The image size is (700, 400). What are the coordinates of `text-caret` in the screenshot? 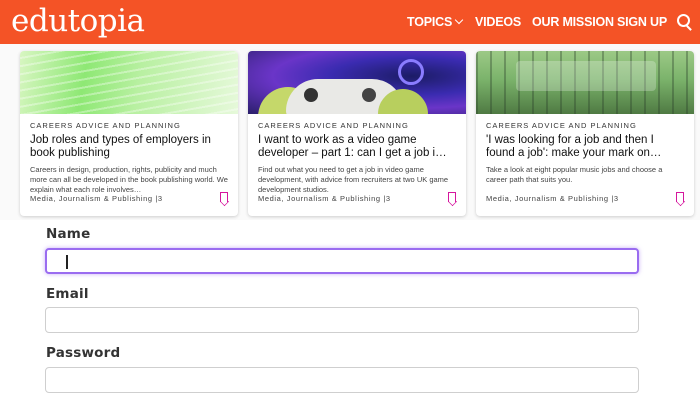 It's located at (67, 262).